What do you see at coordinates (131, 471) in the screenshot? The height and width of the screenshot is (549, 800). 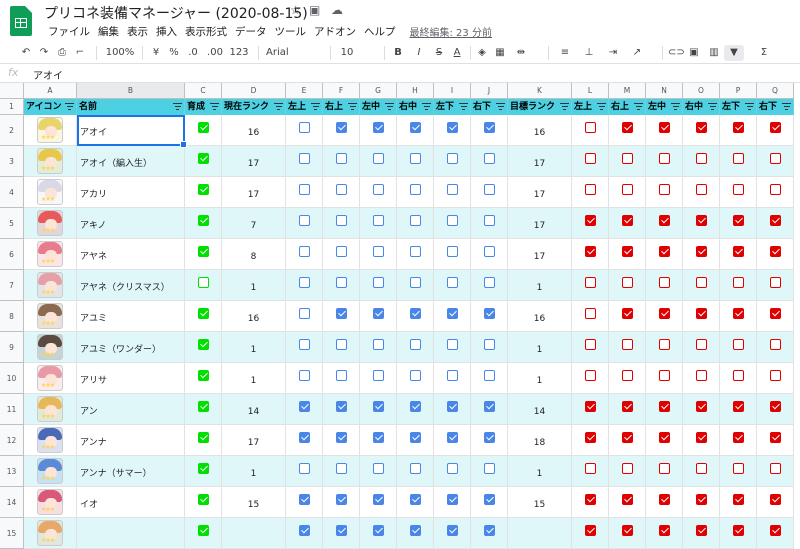 I see `table-cell: アンナ（サマー）` at bounding box center [131, 471].